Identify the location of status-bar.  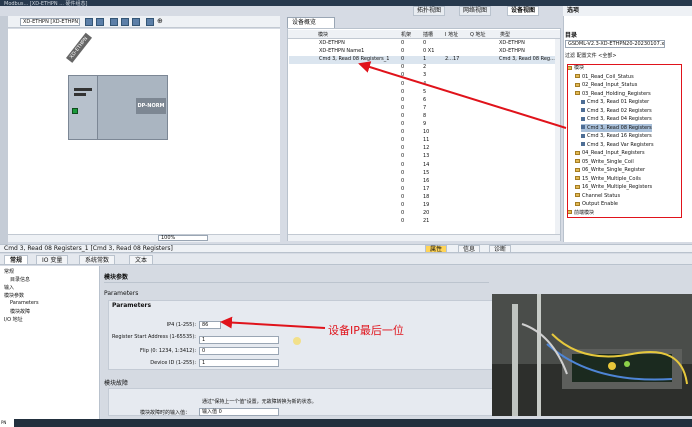
(346, 423).